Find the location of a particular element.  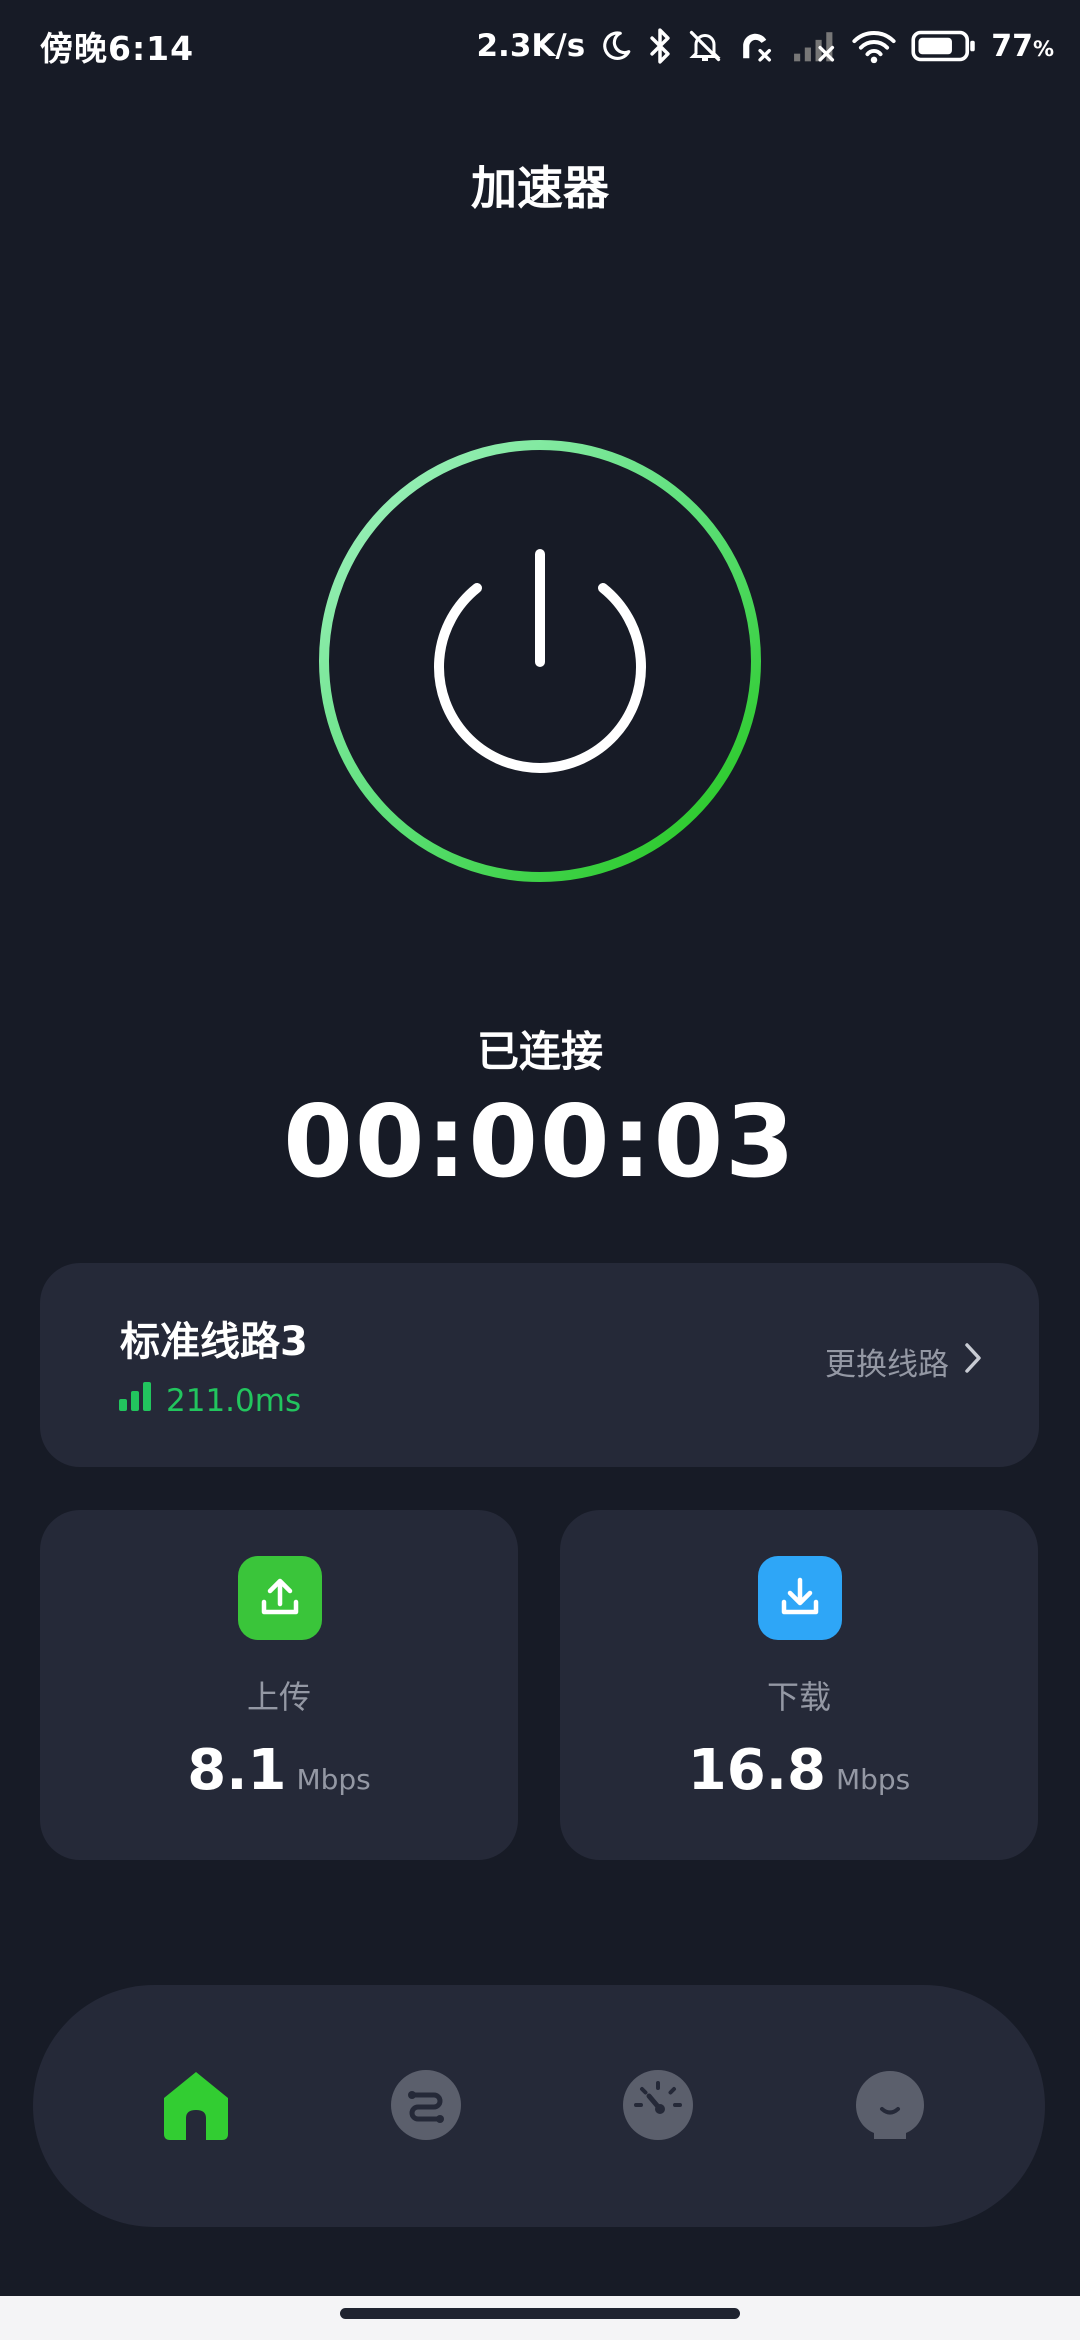

routes-icon is located at coordinates (426, 2105).